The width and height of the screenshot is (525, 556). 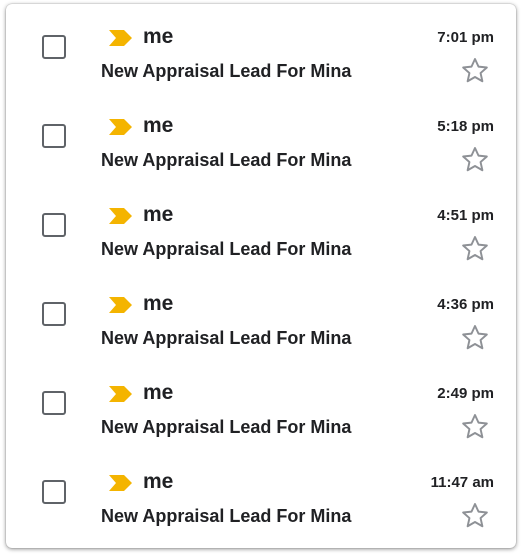 I want to click on message-time: 7:01 pm, so click(x=465, y=37).